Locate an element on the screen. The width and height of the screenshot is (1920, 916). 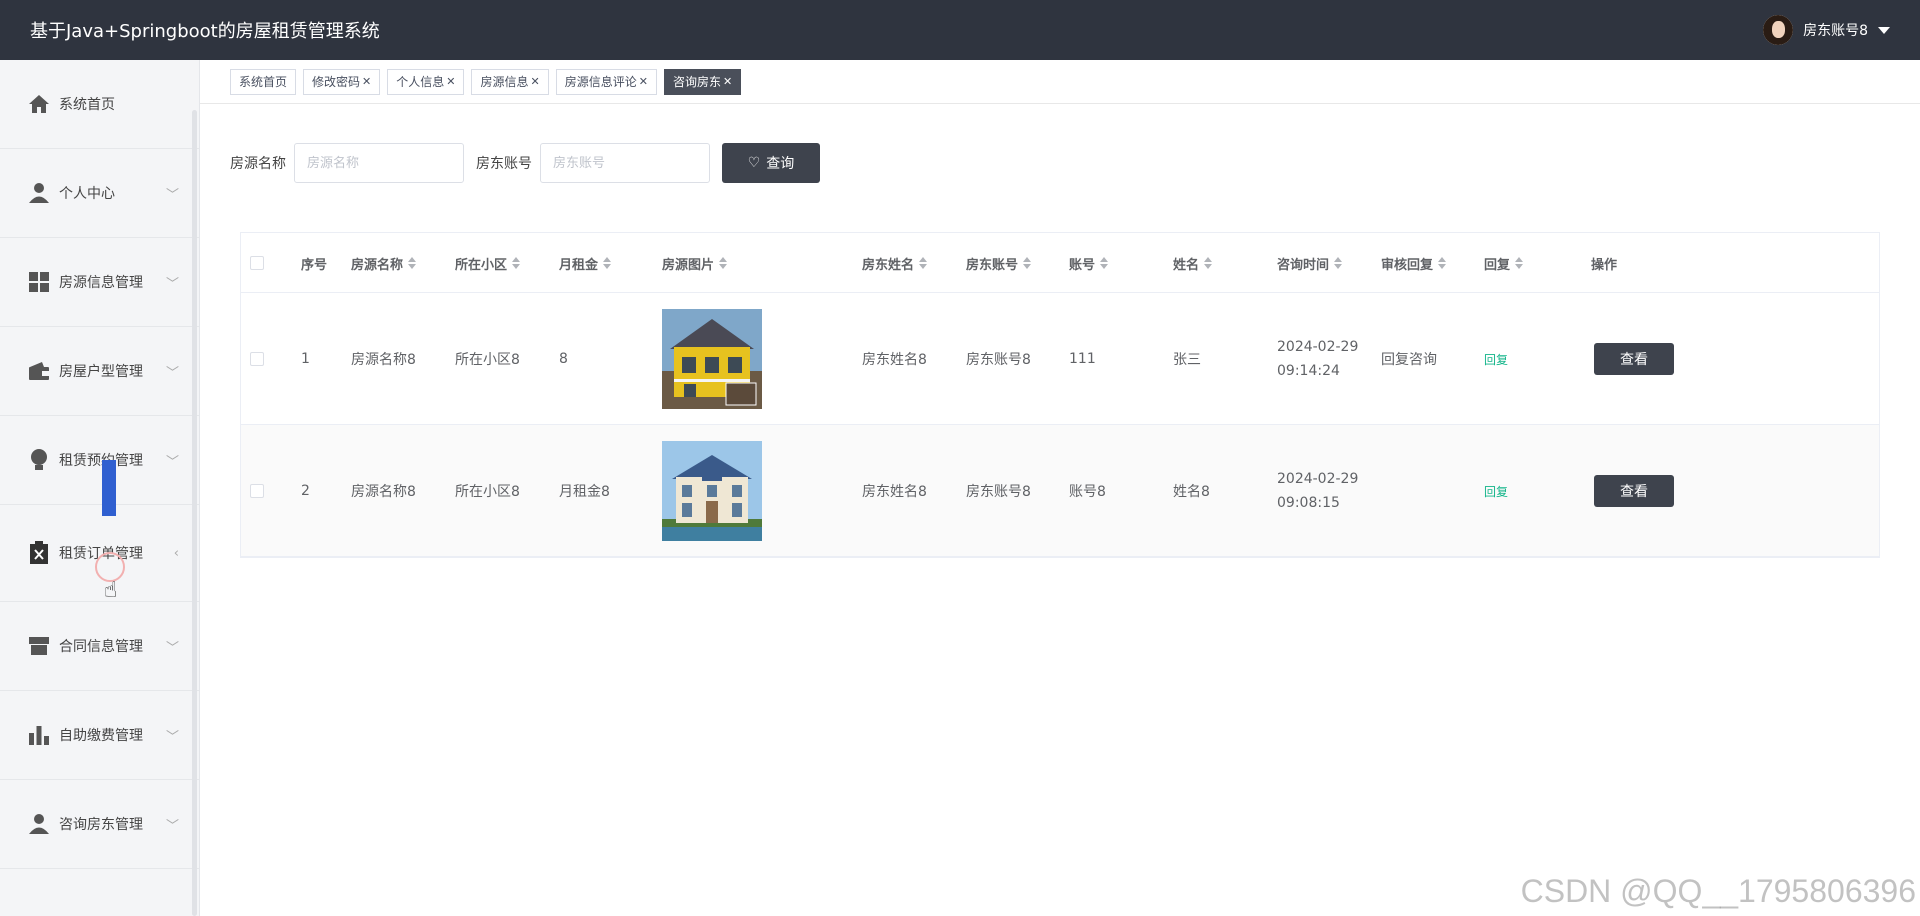
row-index: 2 is located at coordinates (305, 491).